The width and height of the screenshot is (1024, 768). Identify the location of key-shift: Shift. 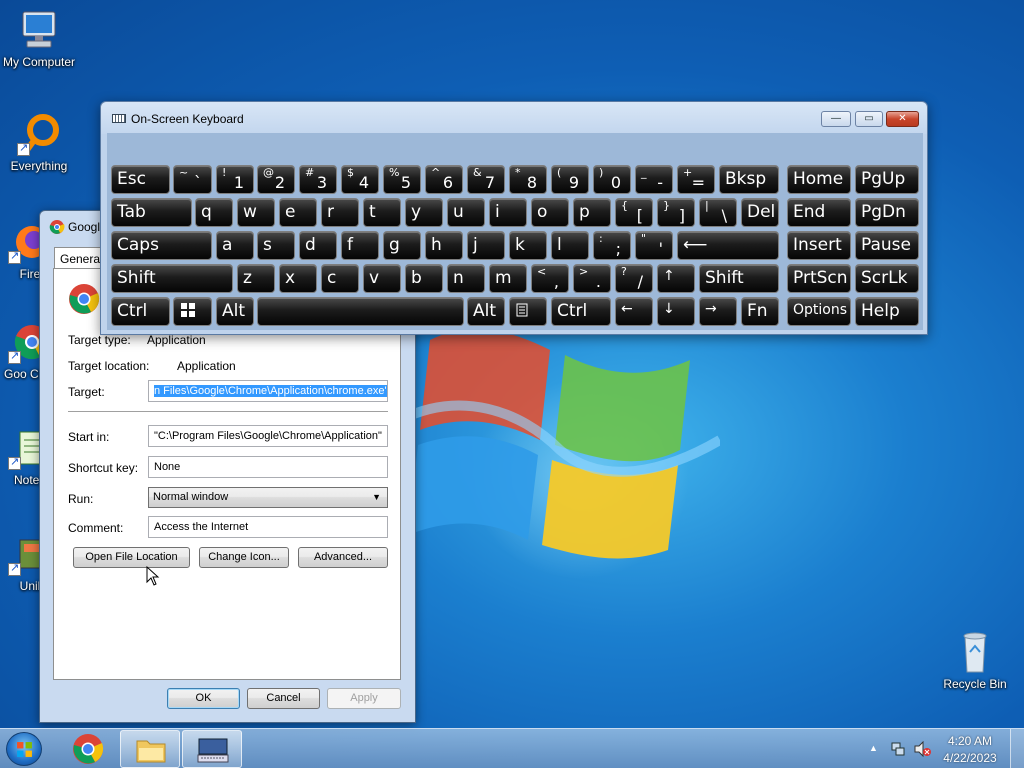
(172, 278).